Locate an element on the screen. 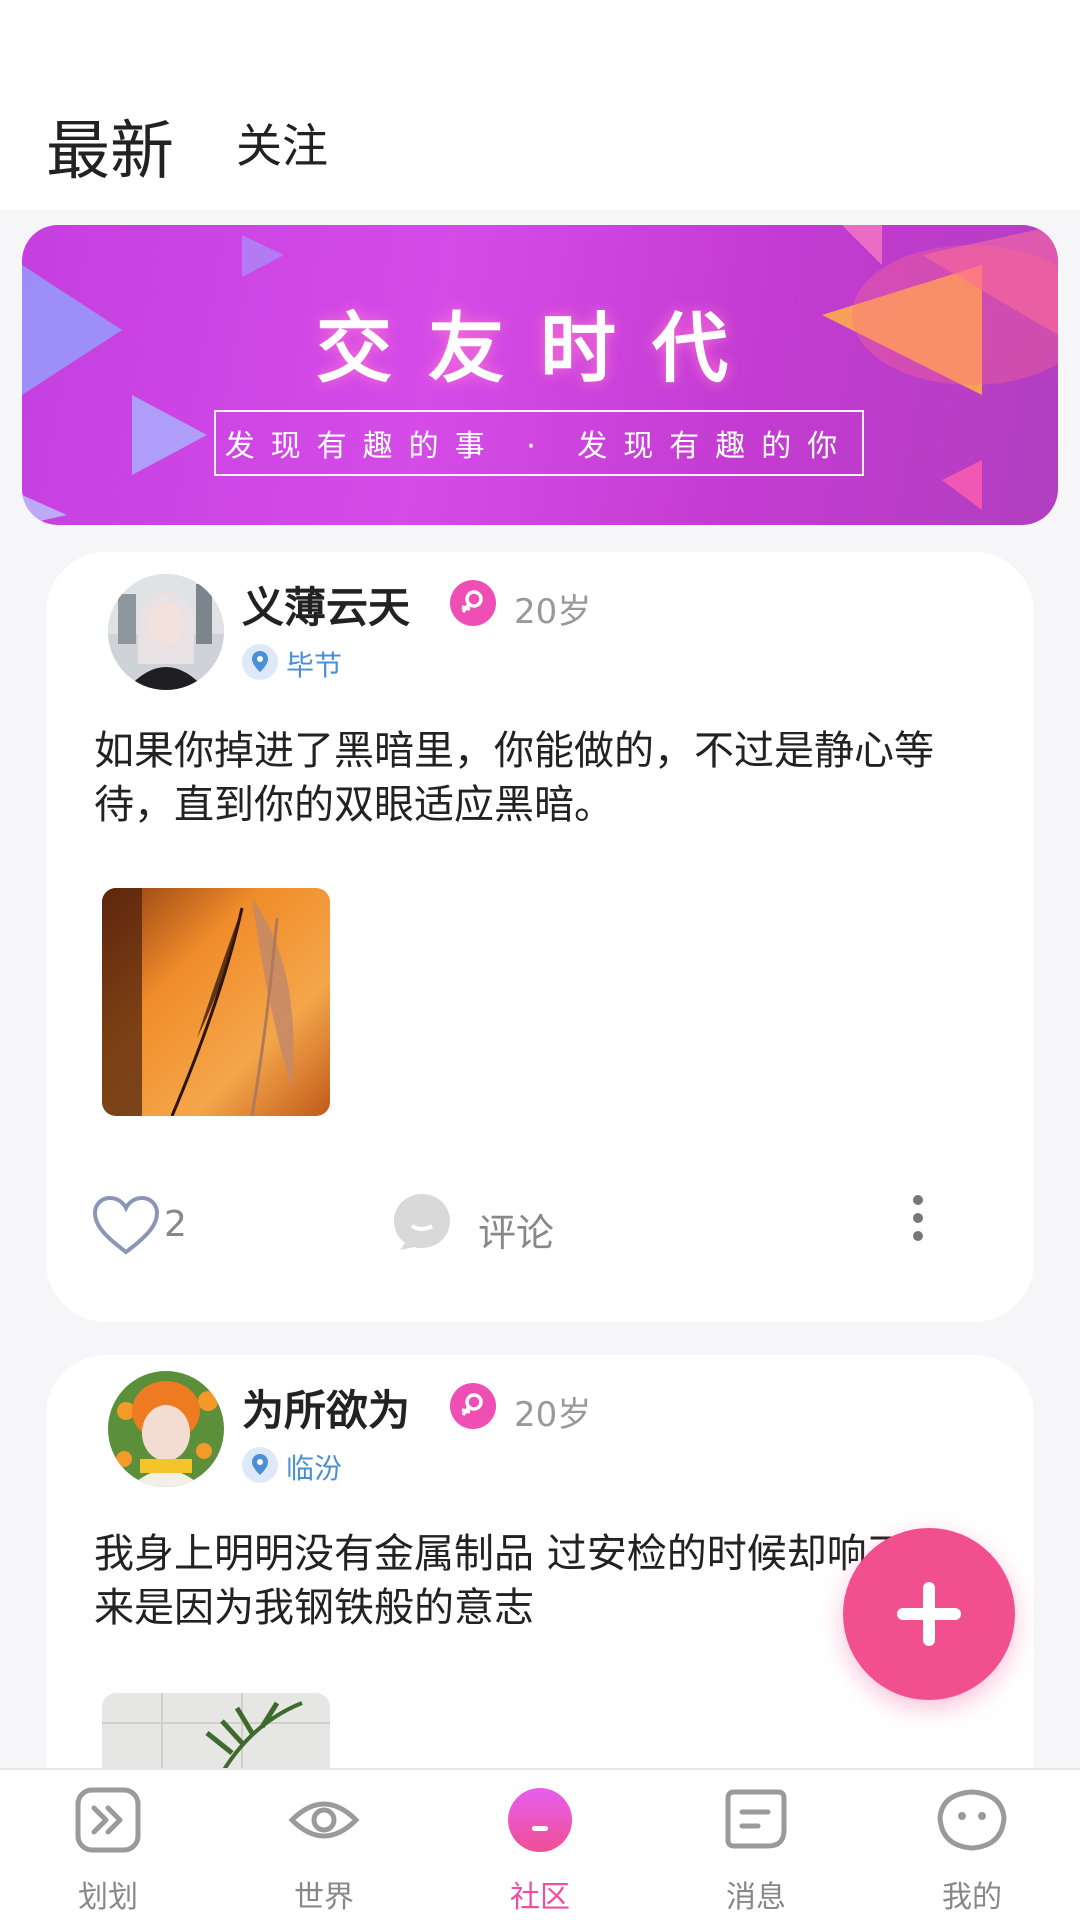 The width and height of the screenshot is (1080, 1920). more-options-icon is located at coordinates (918, 1222).